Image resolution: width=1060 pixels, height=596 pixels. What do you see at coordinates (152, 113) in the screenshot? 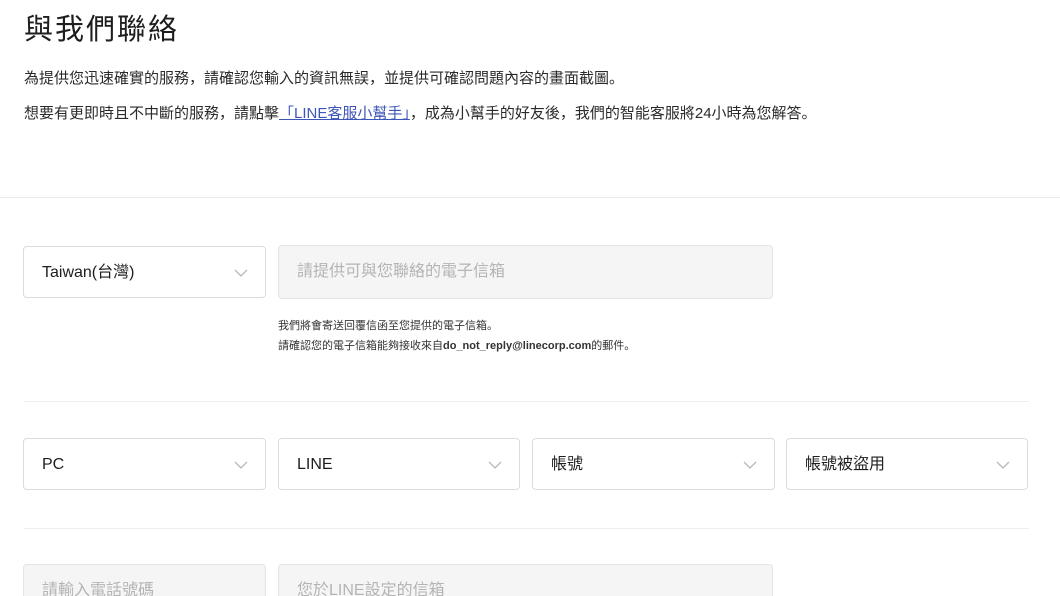
I see `intro-line-2-before: 想要有更即時且不中斷的服務，請點擊` at bounding box center [152, 113].